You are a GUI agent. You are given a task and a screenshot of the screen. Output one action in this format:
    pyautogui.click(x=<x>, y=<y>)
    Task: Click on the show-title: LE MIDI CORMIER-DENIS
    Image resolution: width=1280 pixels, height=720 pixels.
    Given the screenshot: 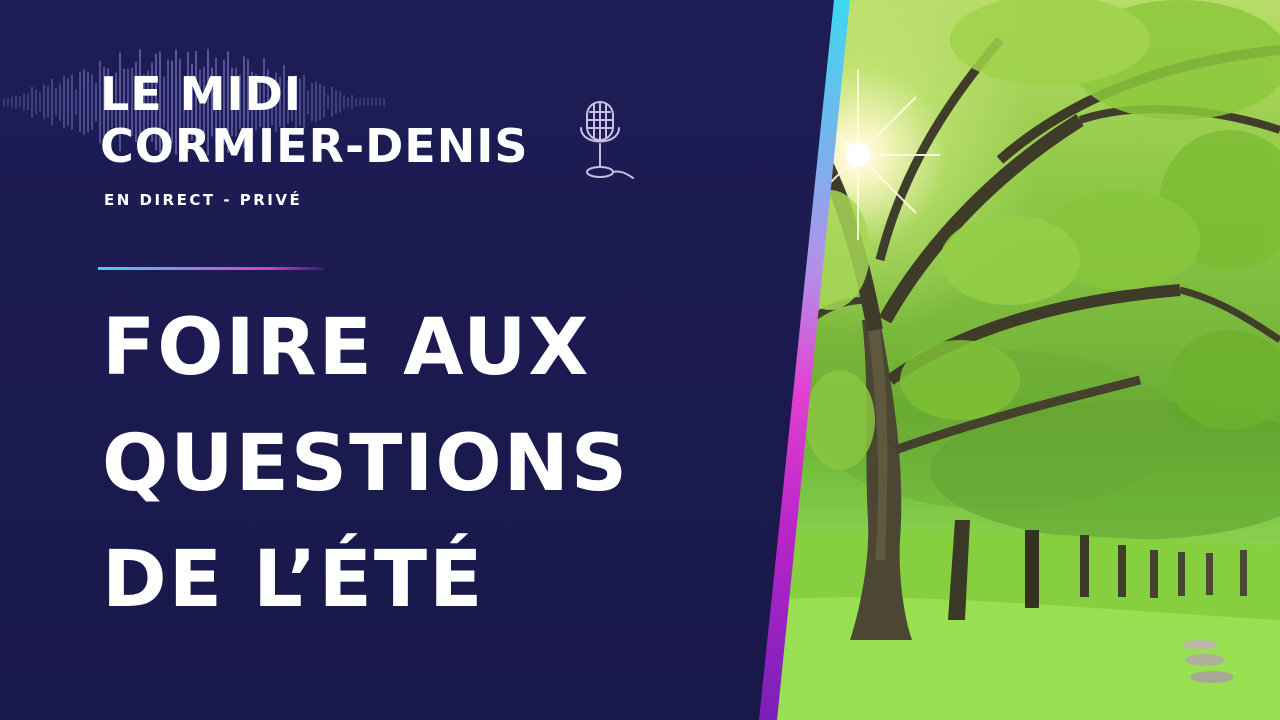 What is the action you would take?
    pyautogui.click(x=314, y=120)
    